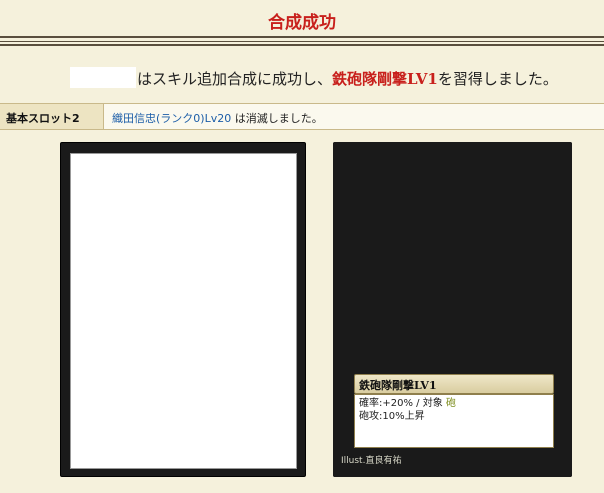 This screenshot has height=493, width=604. What do you see at coordinates (401, 403) in the screenshot?
I see `rate-text: 確率:+20% / 対象` at bounding box center [401, 403].